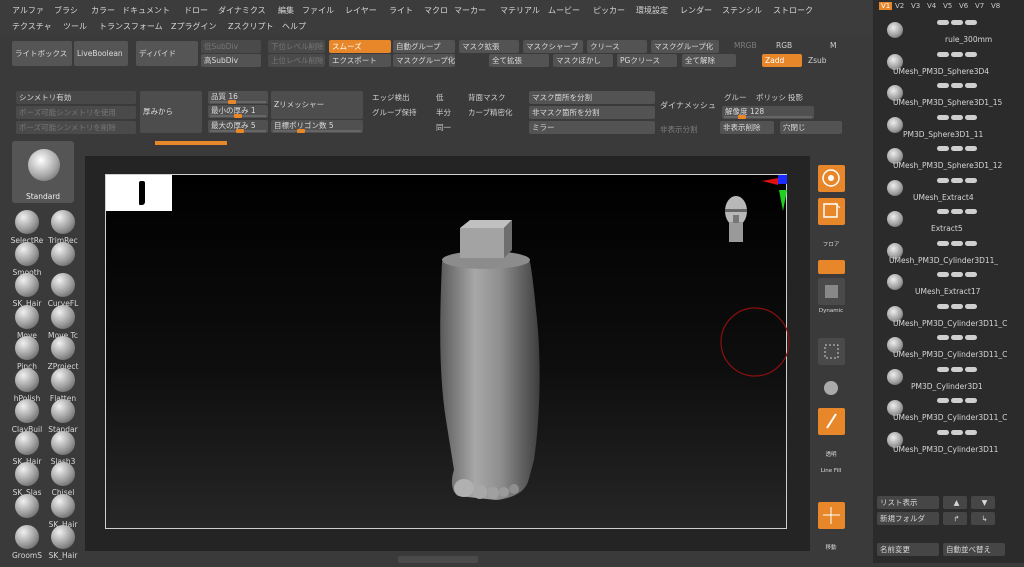  Describe the element at coordinates (238, 111) in the screenshot. I see `min-thickness-slider: 最小の厚み 1` at that location.